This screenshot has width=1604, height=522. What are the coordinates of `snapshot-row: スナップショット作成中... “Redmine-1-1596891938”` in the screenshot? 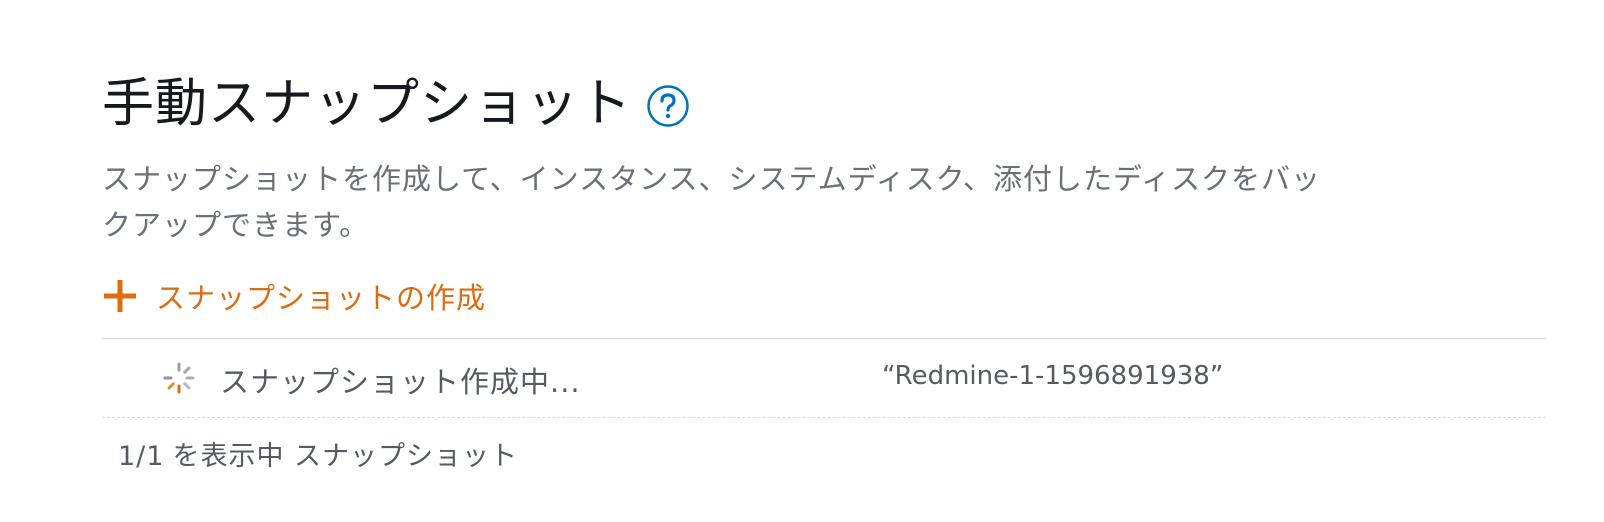 It's located at (824, 378).